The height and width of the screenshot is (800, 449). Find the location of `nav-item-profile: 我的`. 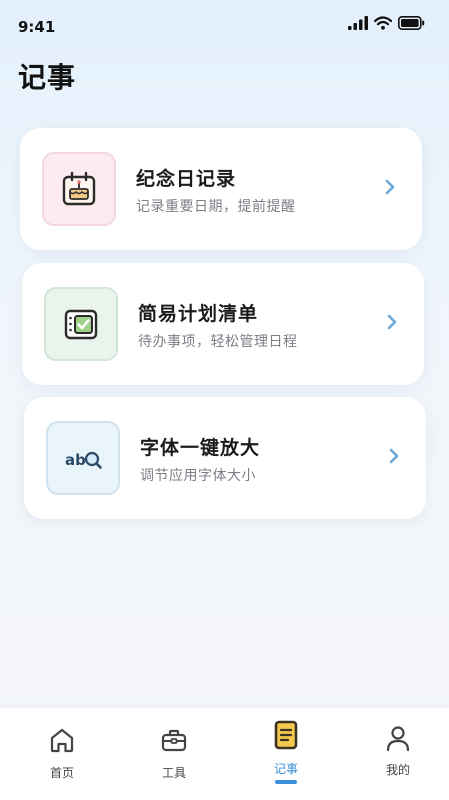

nav-item-profile: 我的 is located at coordinates (395, 754).